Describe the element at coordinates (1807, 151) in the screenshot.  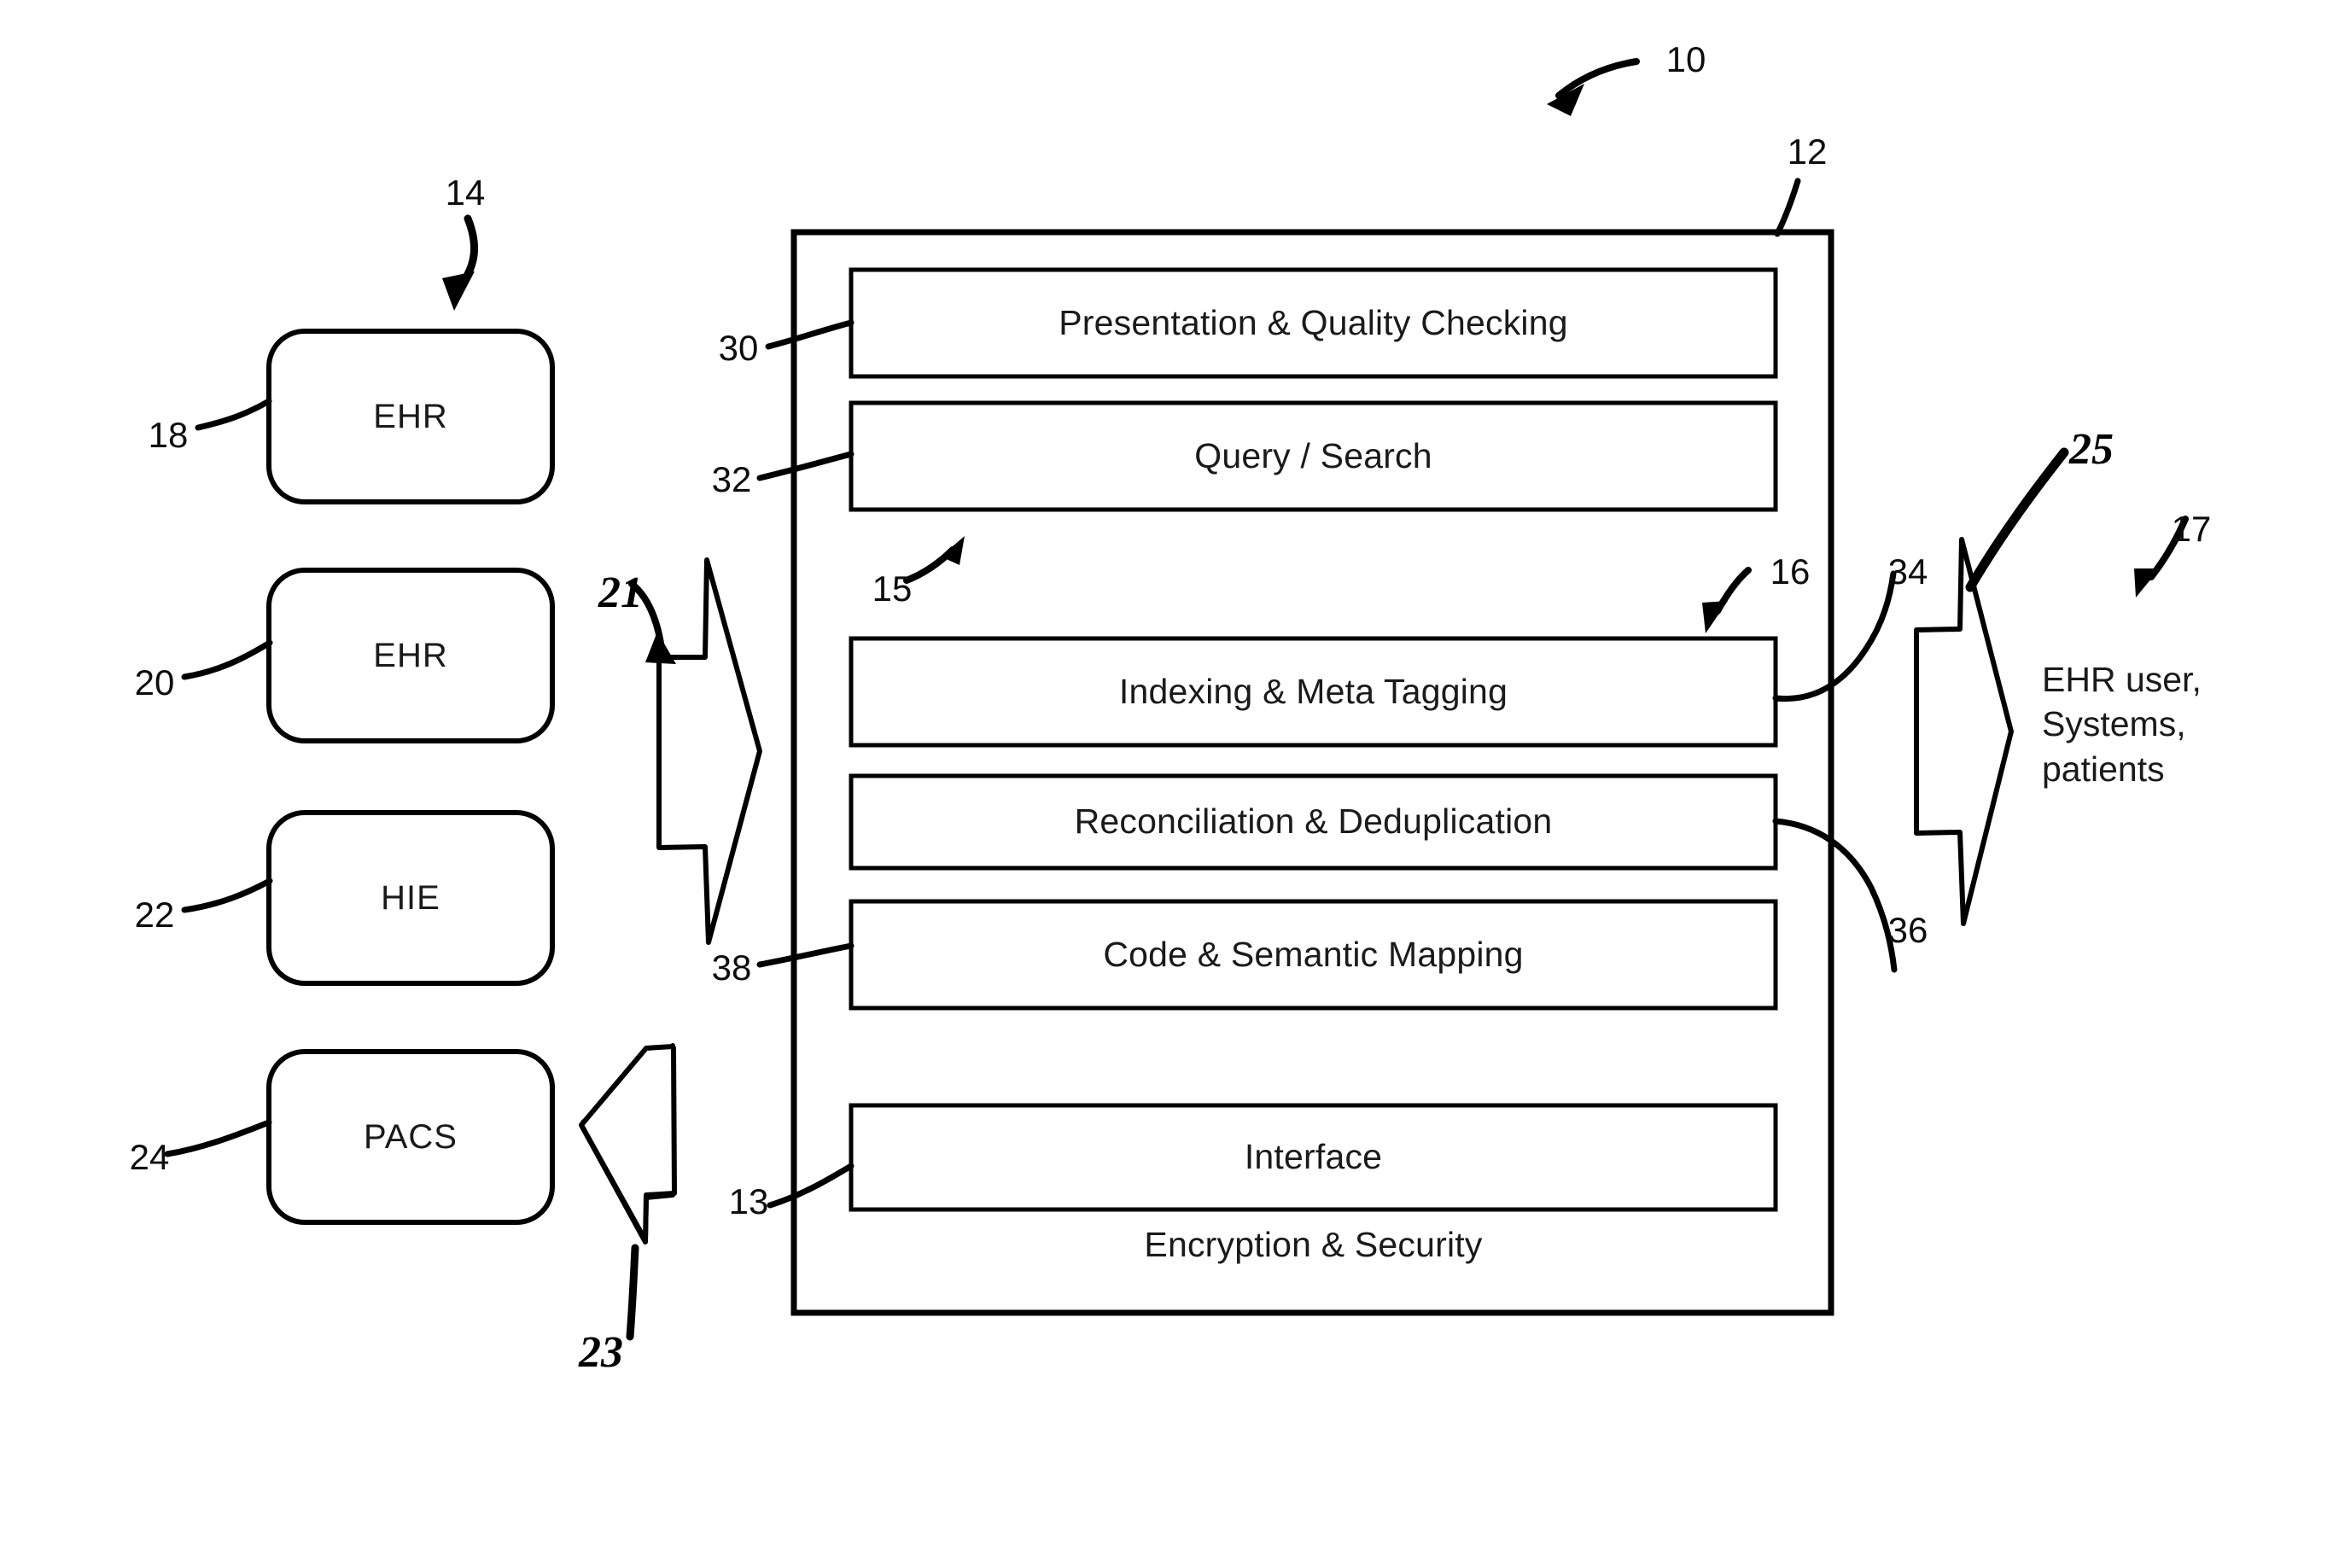
I see `ref-number-12: 12` at that location.